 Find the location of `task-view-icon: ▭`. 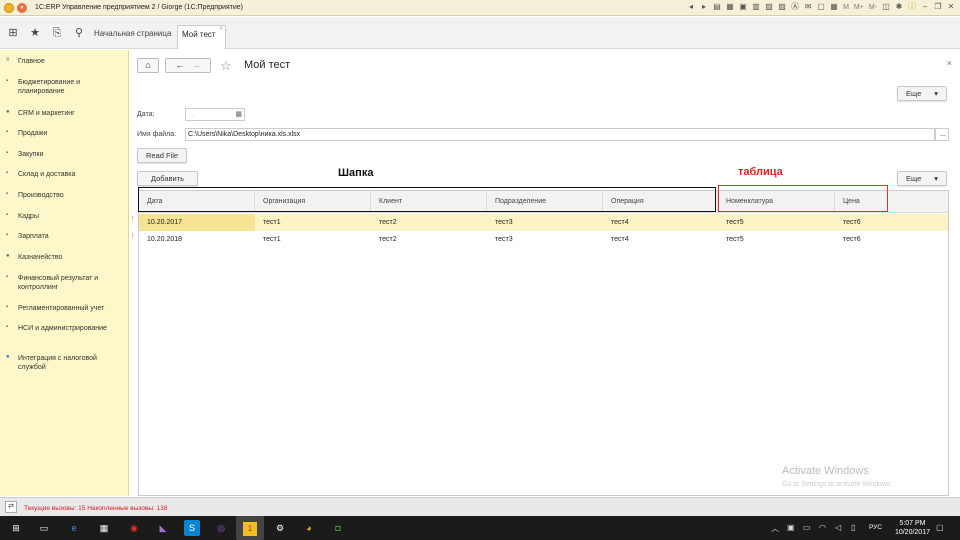

task-view-icon: ▭ is located at coordinates (44, 528).